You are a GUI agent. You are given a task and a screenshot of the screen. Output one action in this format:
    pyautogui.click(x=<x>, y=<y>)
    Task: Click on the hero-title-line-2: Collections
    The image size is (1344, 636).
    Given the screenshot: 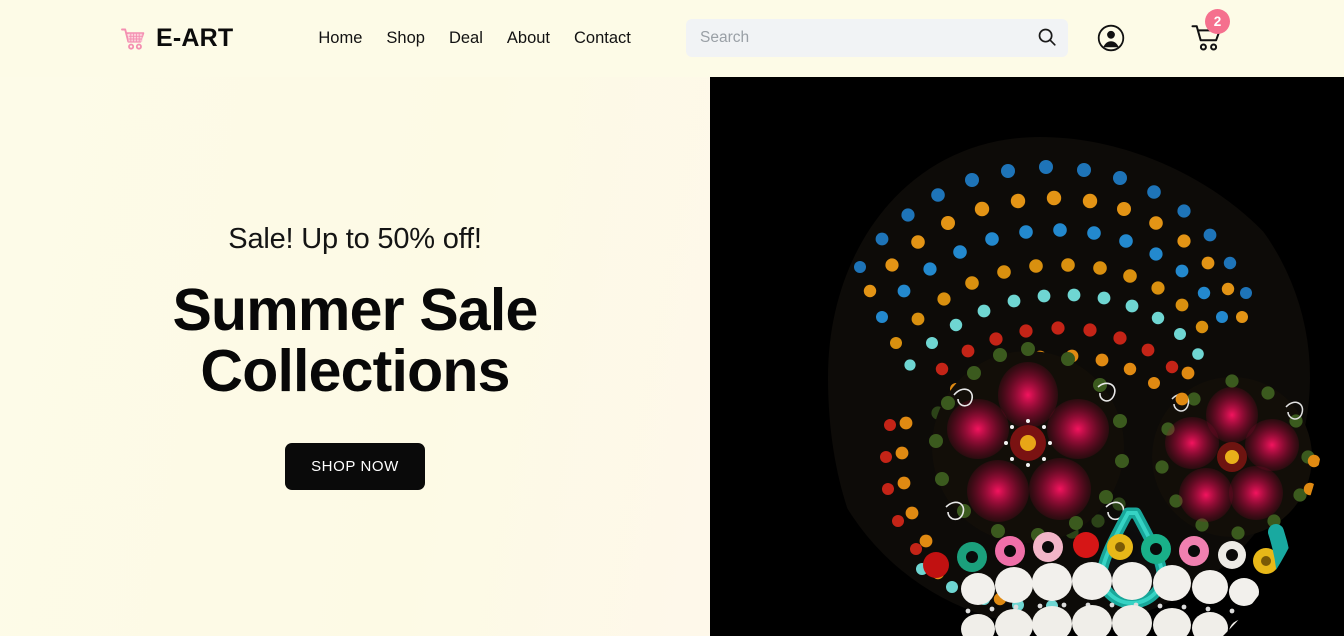 What is the action you would take?
    pyautogui.click(x=355, y=371)
    